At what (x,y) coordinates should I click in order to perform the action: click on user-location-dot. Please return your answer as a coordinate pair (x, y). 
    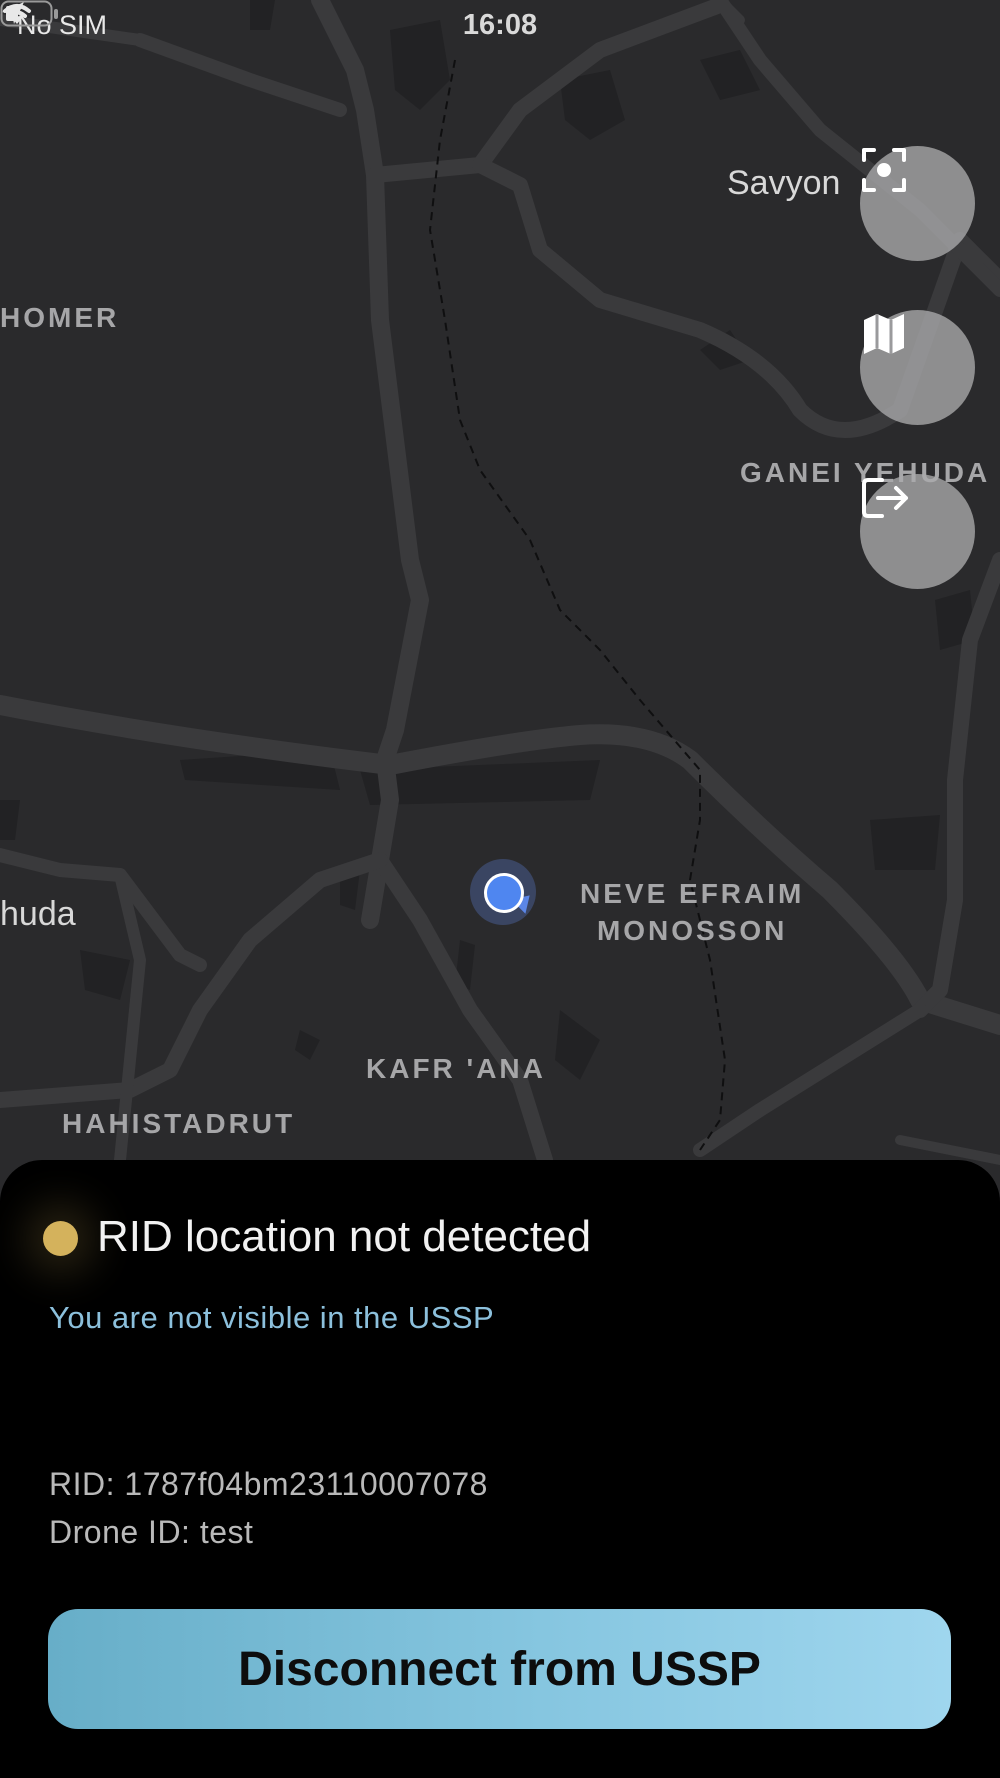
    Looking at the image, I should click on (504, 893).